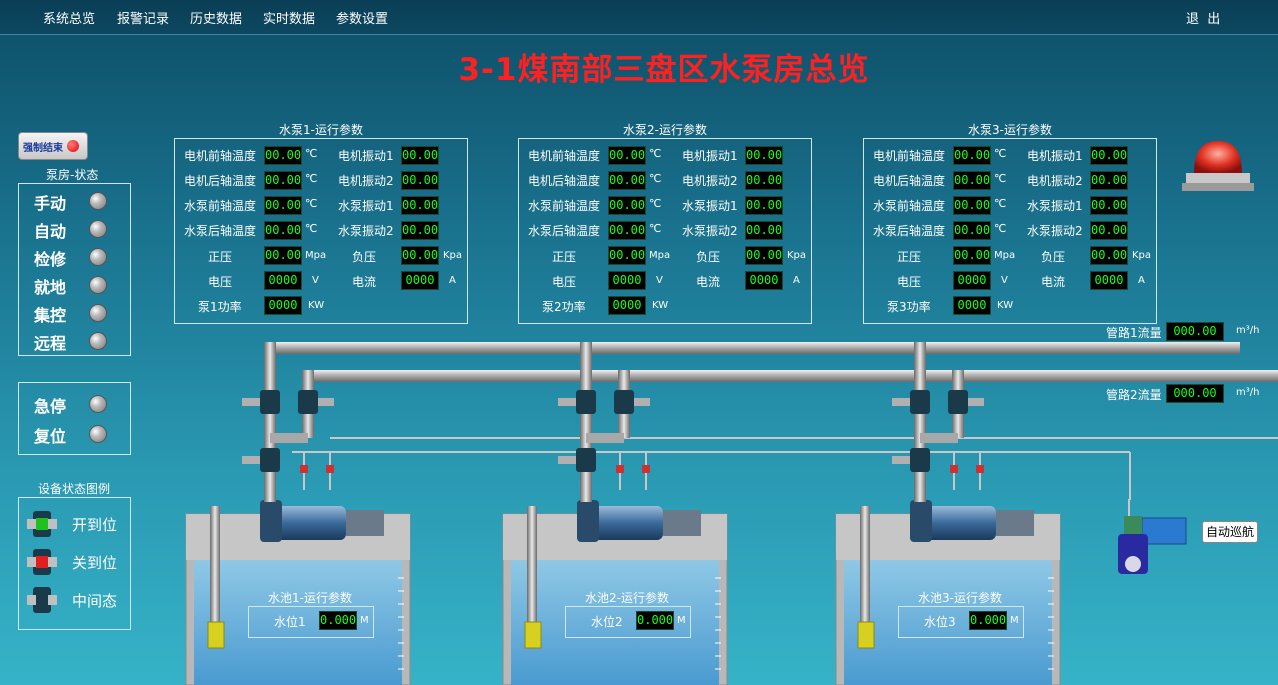 The width and height of the screenshot is (1278, 685). I want to click on pump3-branch-valve-handle-icon, so click(976, 402).